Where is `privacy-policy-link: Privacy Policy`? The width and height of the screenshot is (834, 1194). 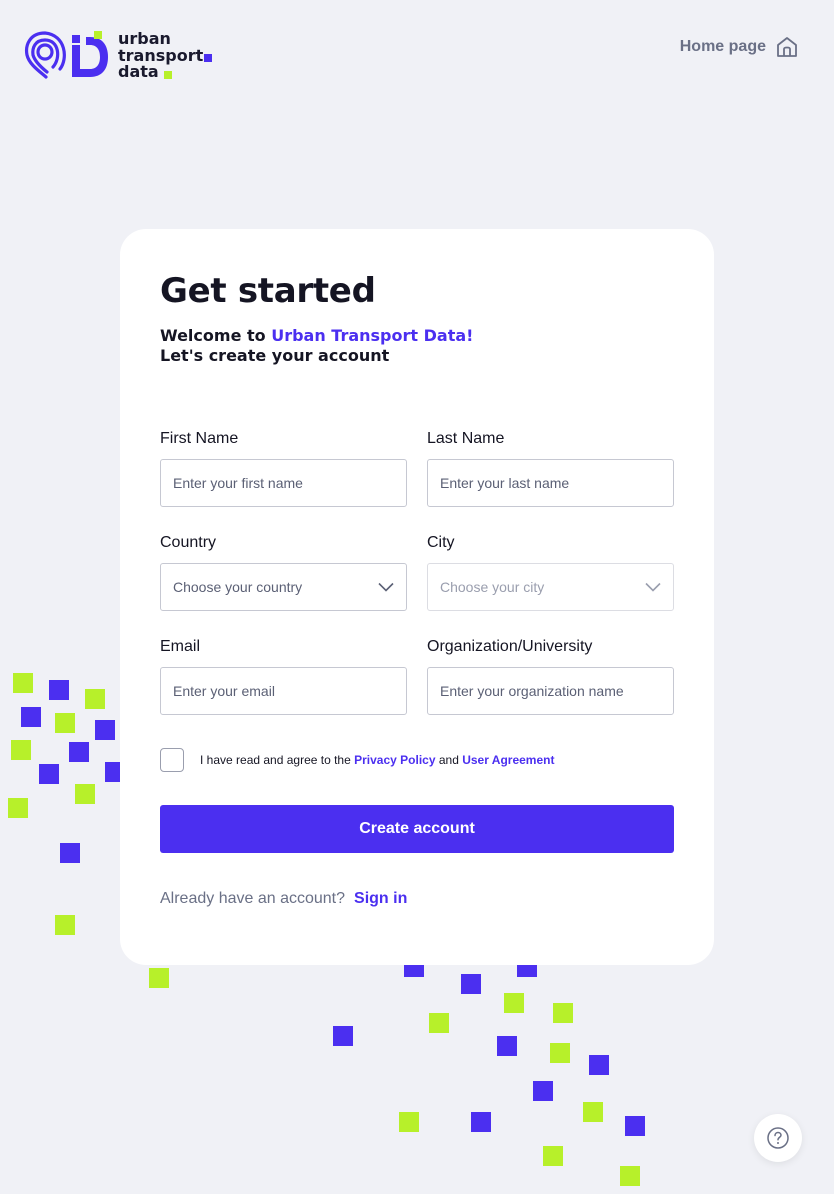 privacy-policy-link: Privacy Policy is located at coordinates (394, 760).